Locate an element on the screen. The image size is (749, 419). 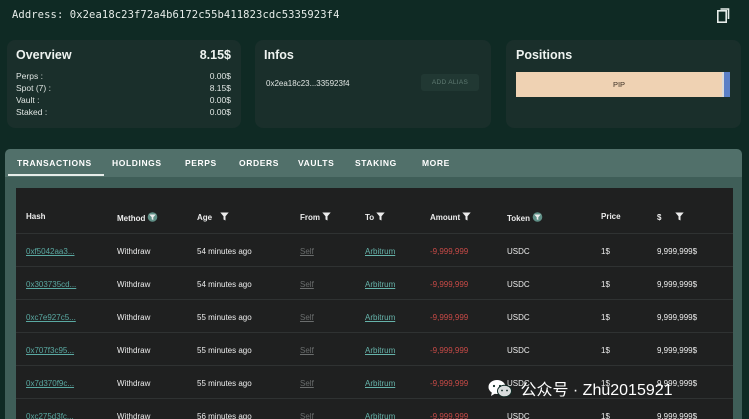
overview-row-perps: Perps : 0.00$ is located at coordinates (123, 77).